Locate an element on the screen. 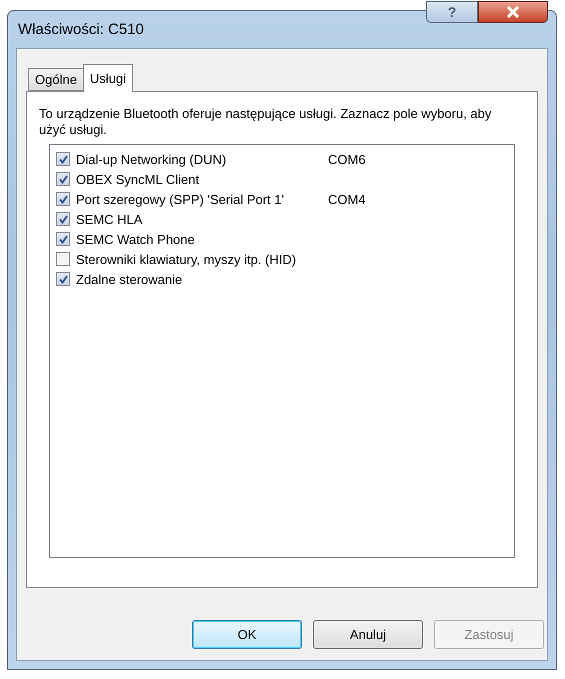 The height and width of the screenshot is (679, 565). close-icon is located at coordinates (513, 12).